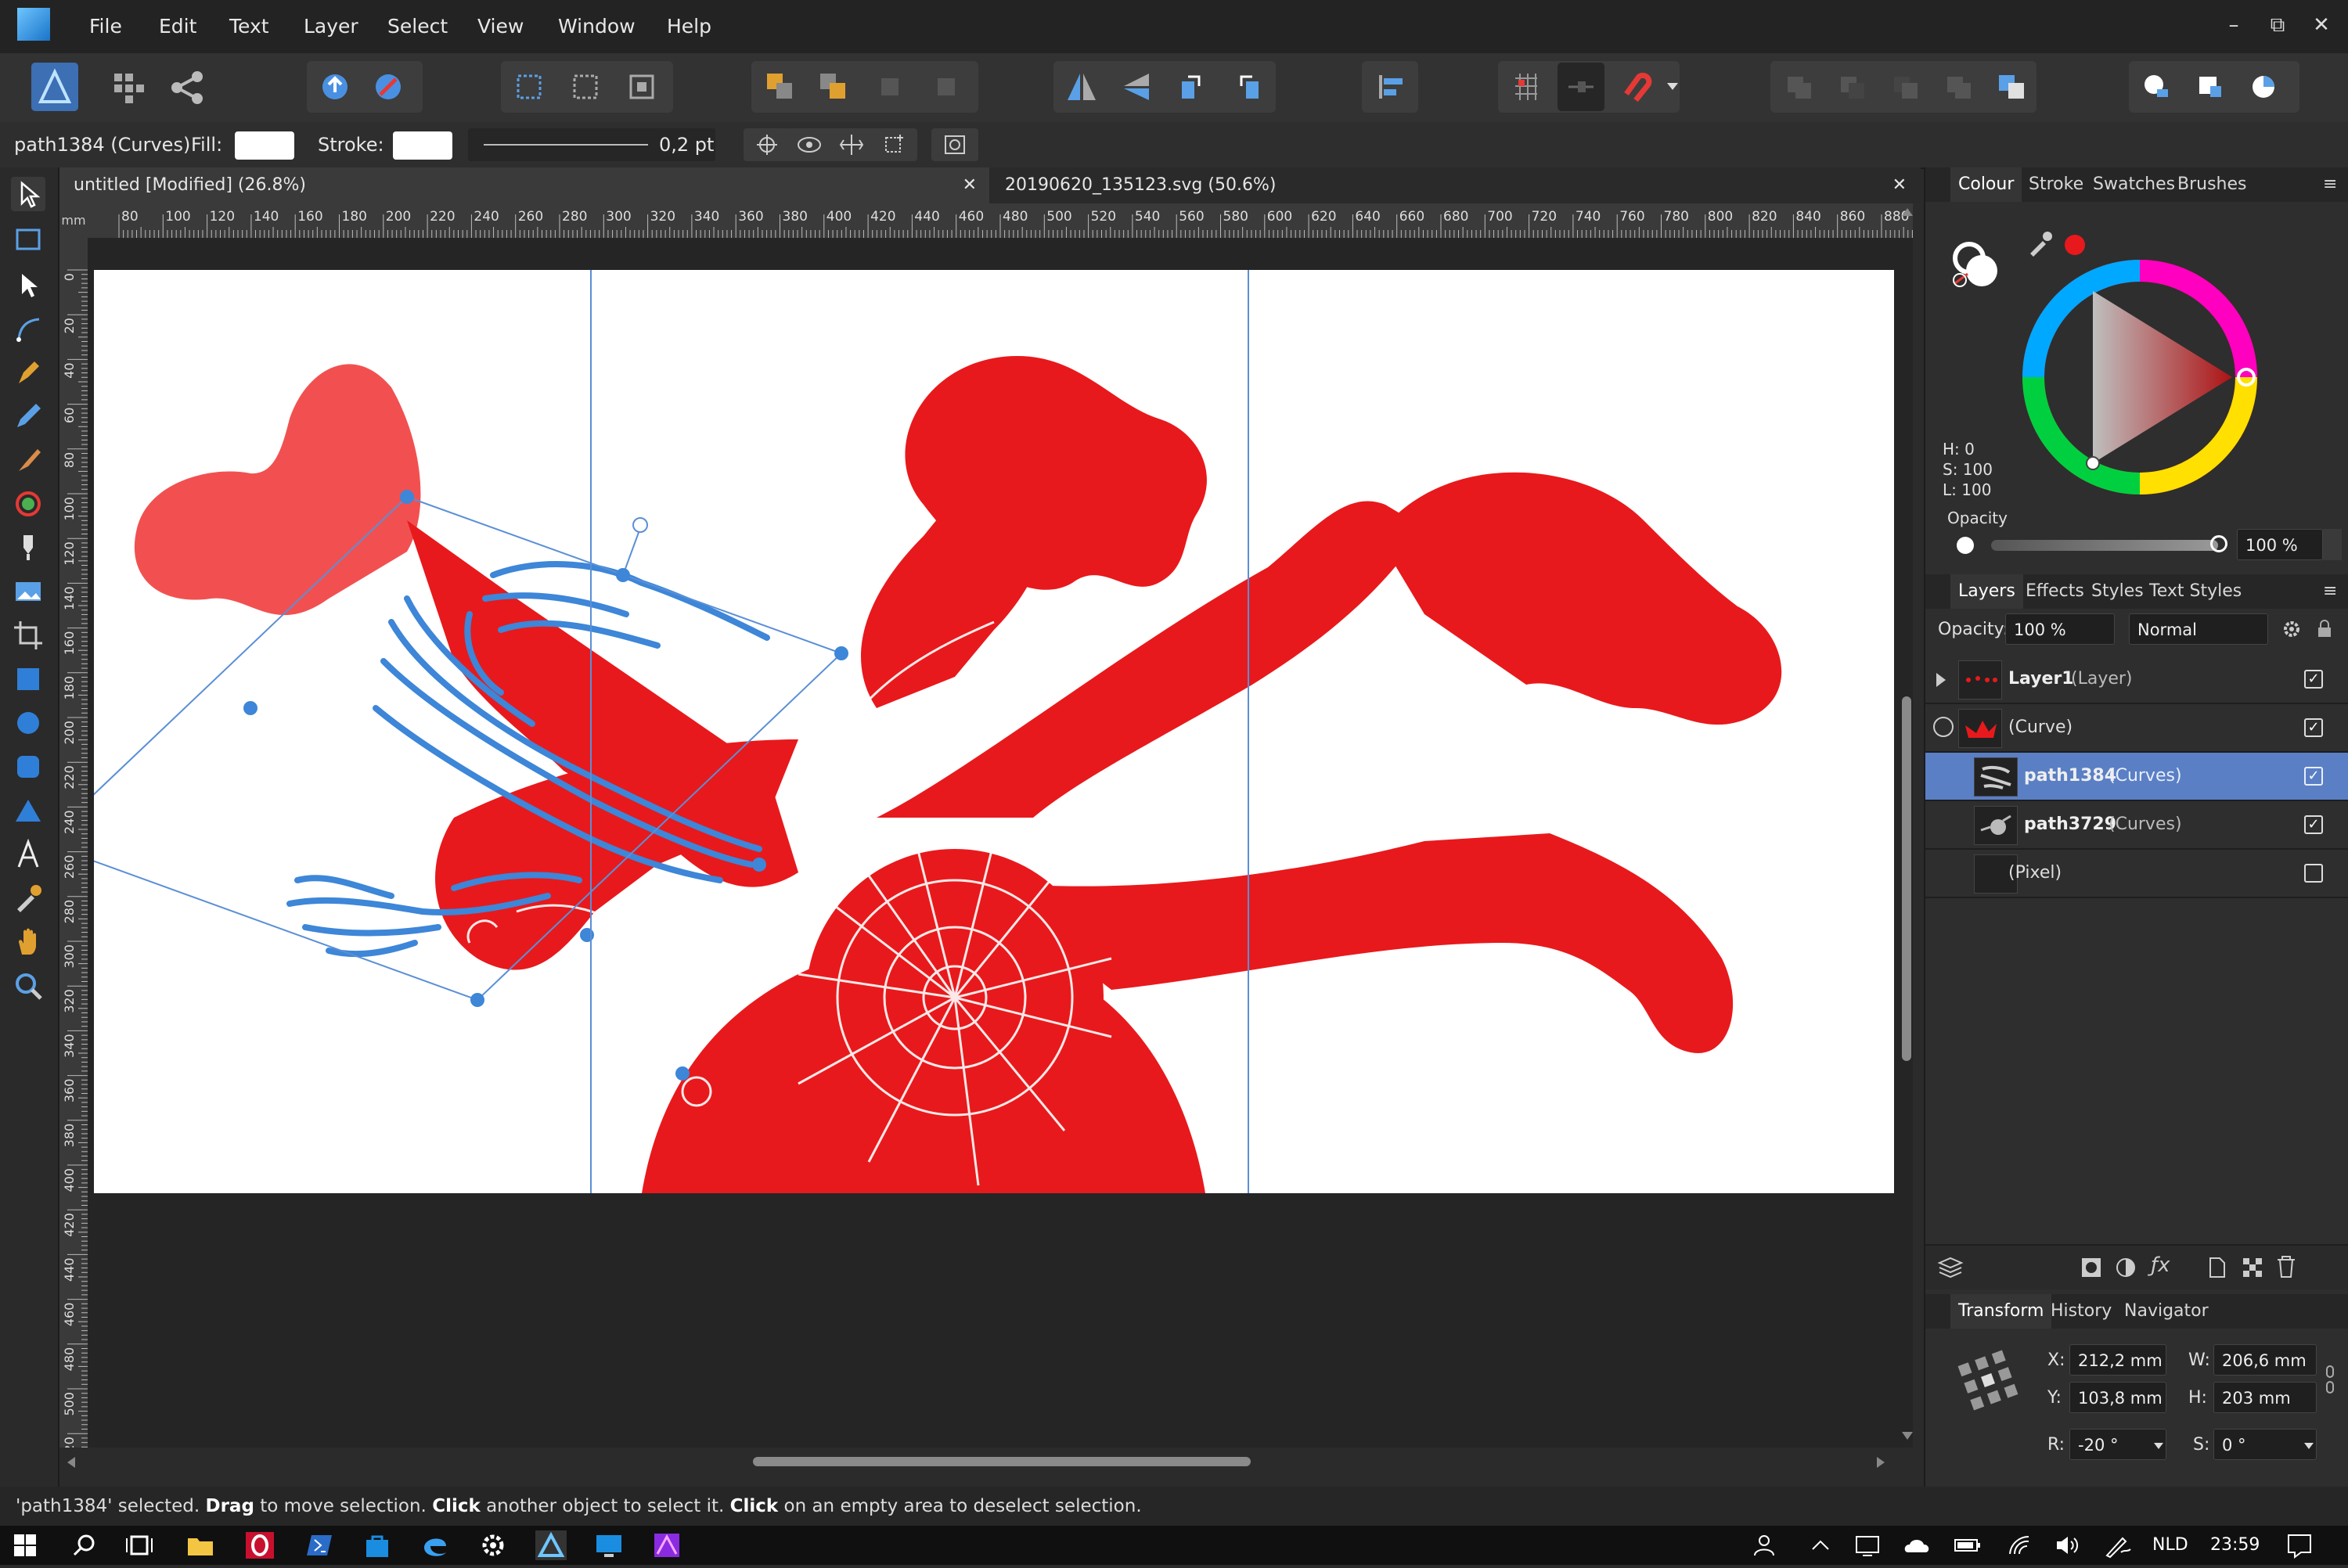  What do you see at coordinates (1136, 87) in the screenshot?
I see `flip-vertical-icon` at bounding box center [1136, 87].